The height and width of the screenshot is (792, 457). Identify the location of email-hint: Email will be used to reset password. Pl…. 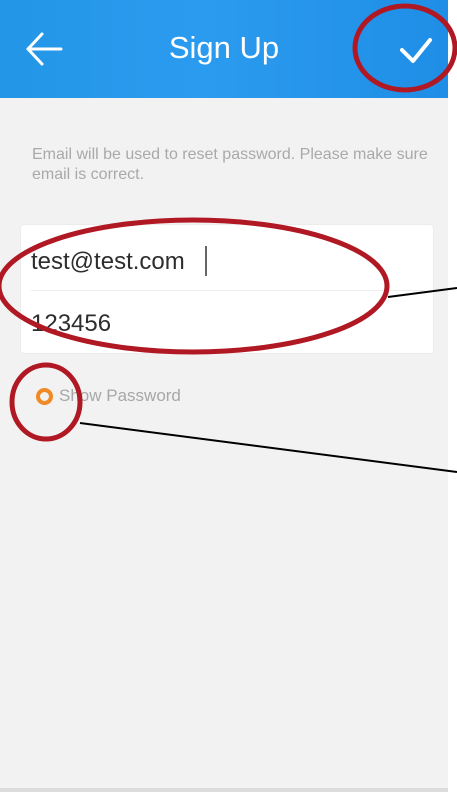
(230, 164).